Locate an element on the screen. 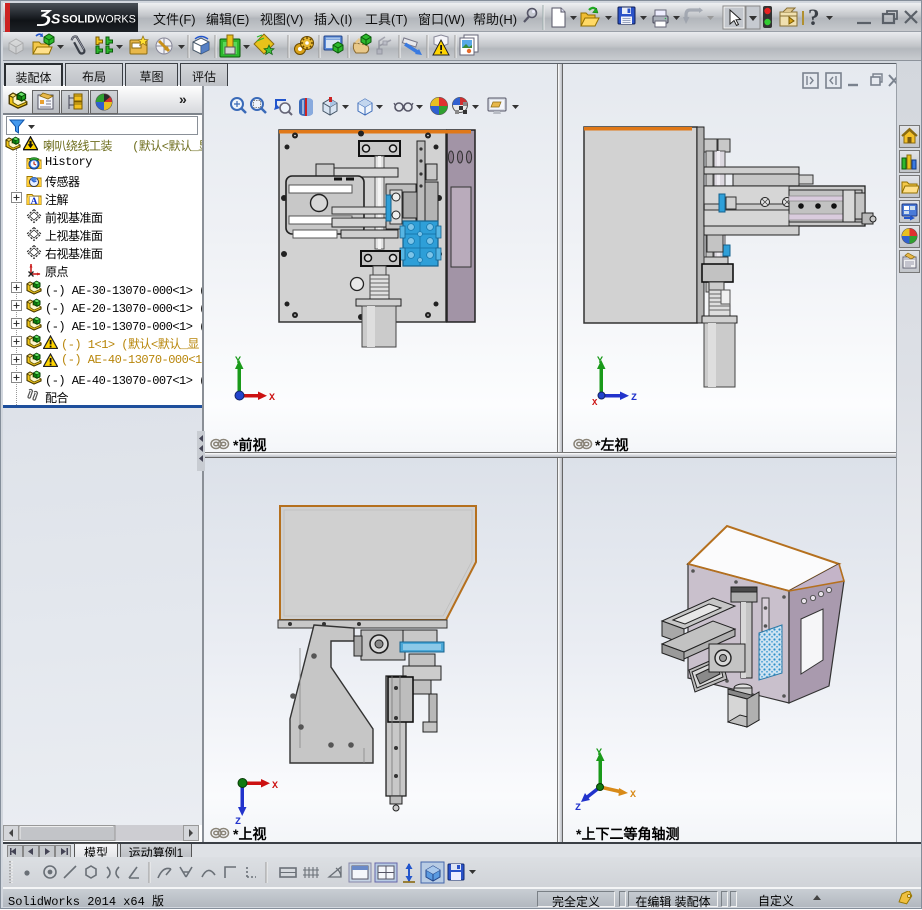 The image size is (922, 910). svg-text: SOLIDWORKS is located at coordinates (99, 20).